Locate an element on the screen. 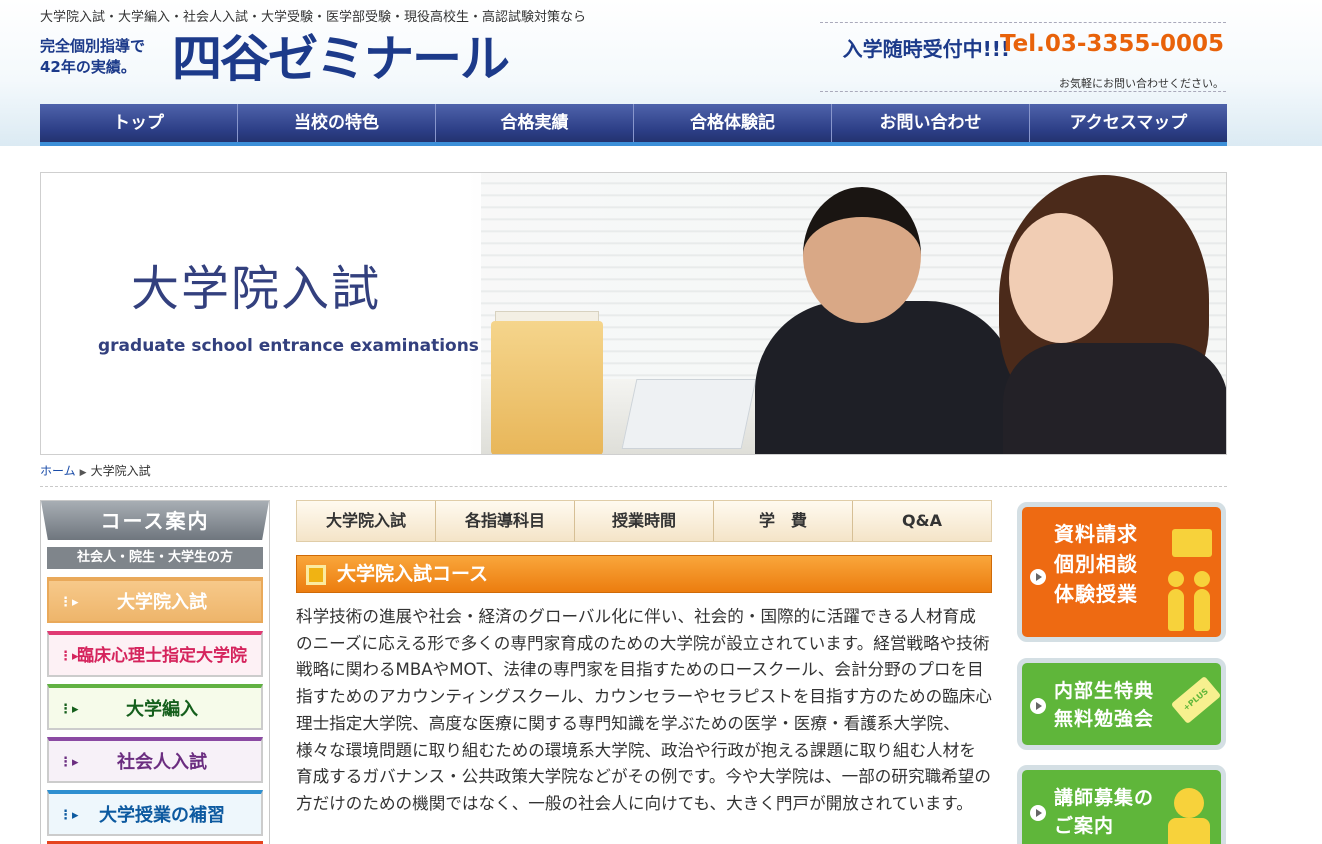  sidebar-item-label: 臨床心理士指定大学院 is located at coordinates (162, 656).